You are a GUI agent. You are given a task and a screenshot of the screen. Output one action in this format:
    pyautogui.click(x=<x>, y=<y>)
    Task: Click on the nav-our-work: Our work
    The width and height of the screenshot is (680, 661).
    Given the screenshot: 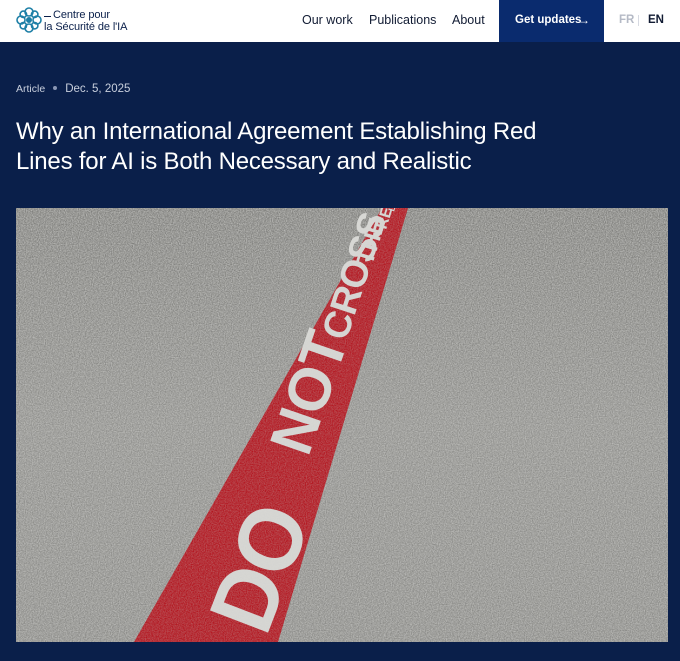 What is the action you would take?
    pyautogui.click(x=327, y=20)
    